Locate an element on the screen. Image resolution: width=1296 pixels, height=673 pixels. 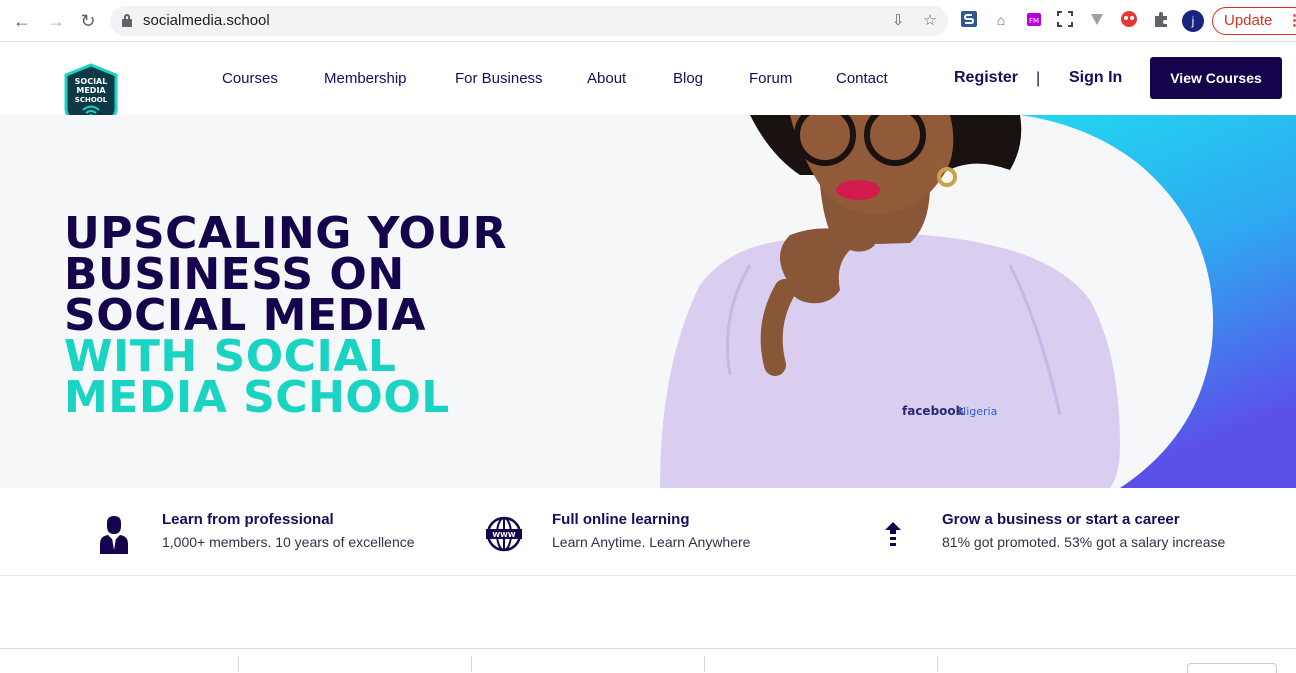
feature-title-3: Grow a business or start a career is located at coordinates (1061, 519).